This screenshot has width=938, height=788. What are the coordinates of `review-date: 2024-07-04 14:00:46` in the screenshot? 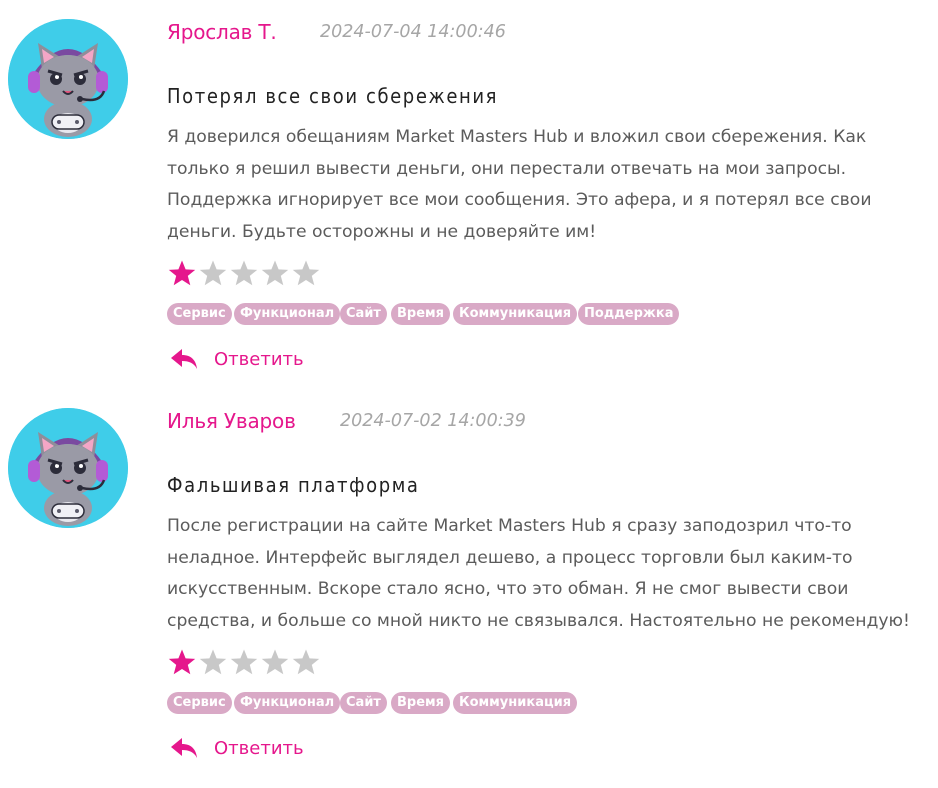 It's located at (413, 32).